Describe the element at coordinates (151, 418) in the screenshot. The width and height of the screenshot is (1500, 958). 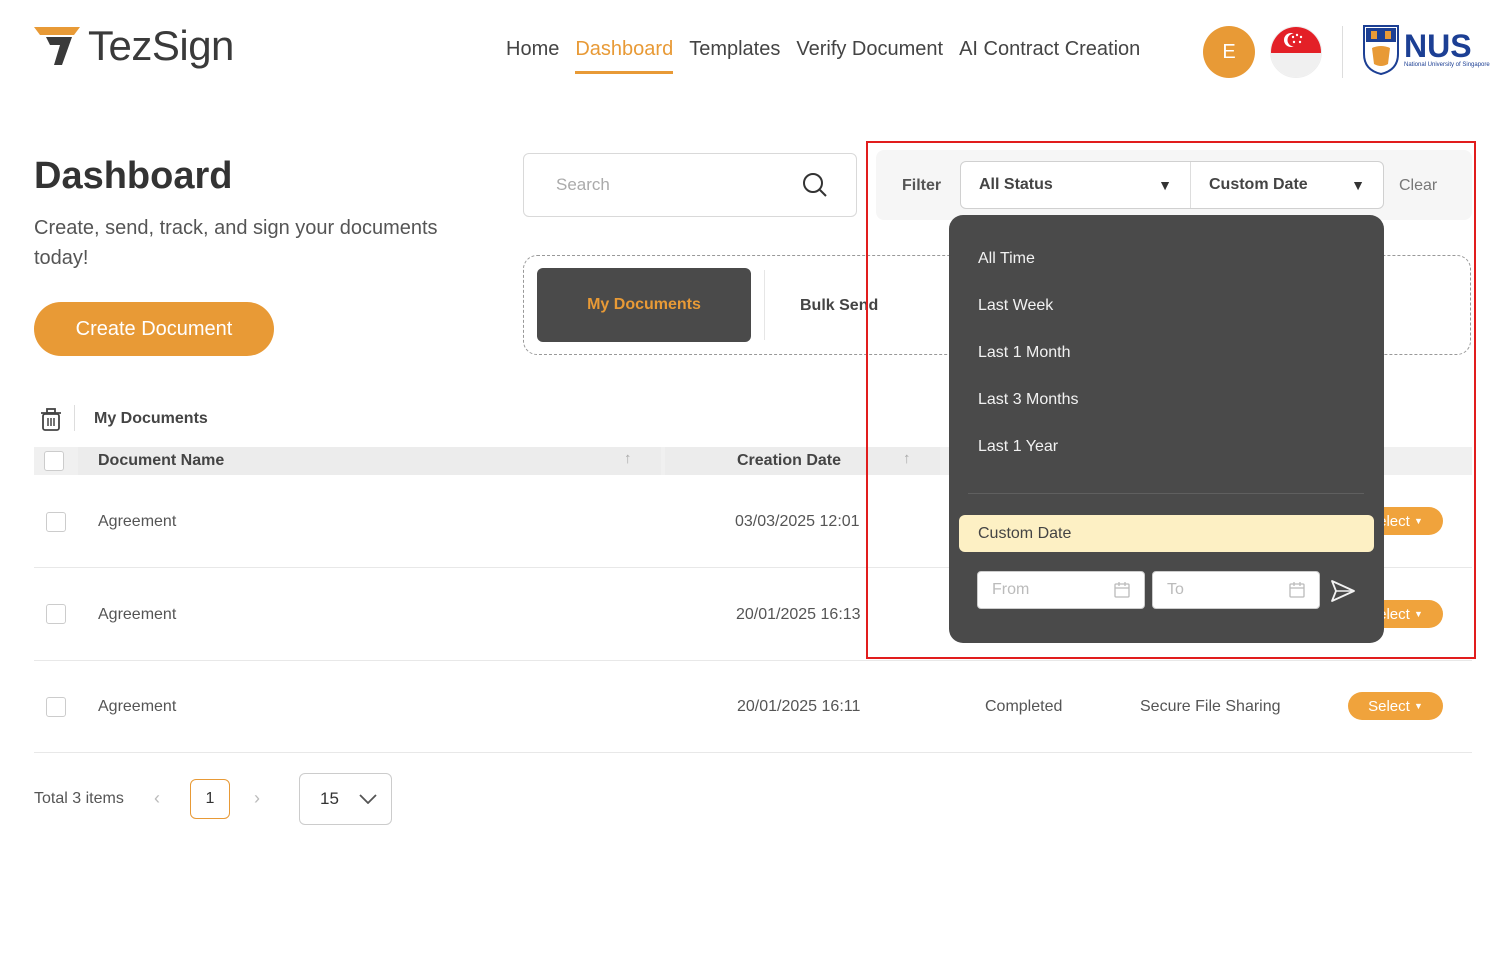
I see `table-title: My Documents` at that location.